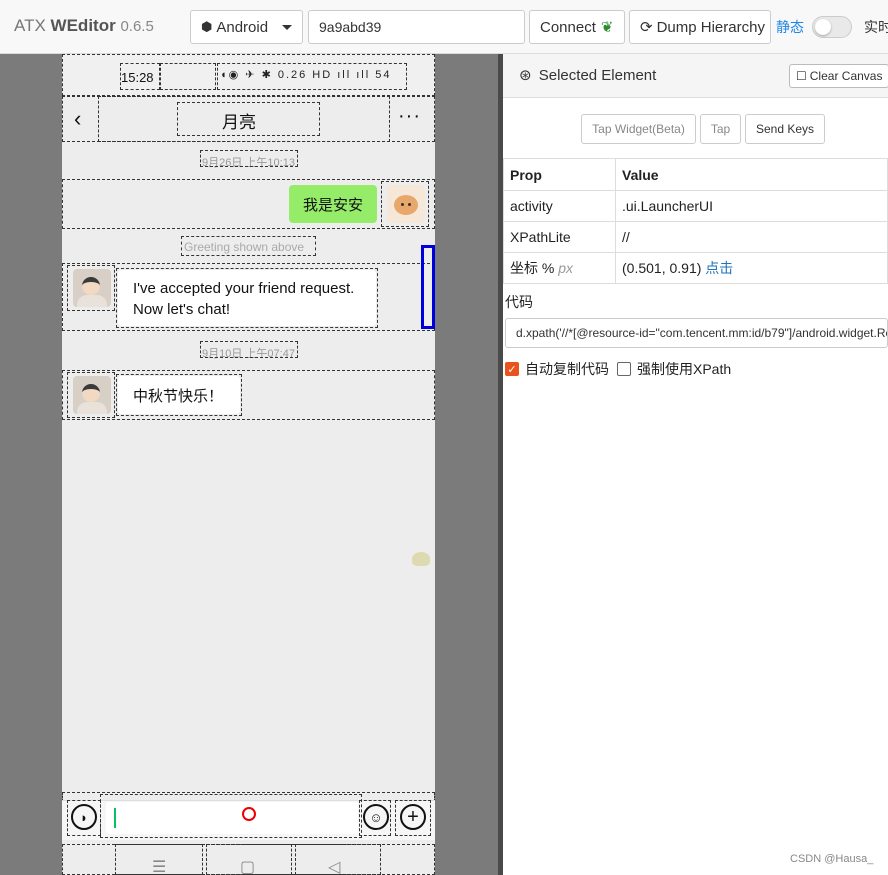 The height and width of the screenshot is (875, 888). I want to click on code-label: 代码, so click(519, 302).